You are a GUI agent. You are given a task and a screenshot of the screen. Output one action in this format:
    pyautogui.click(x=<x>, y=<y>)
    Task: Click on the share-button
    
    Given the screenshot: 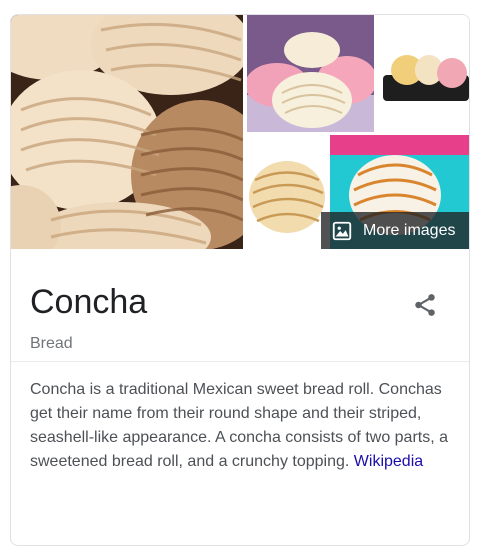 What is the action you would take?
    pyautogui.click(x=425, y=305)
    